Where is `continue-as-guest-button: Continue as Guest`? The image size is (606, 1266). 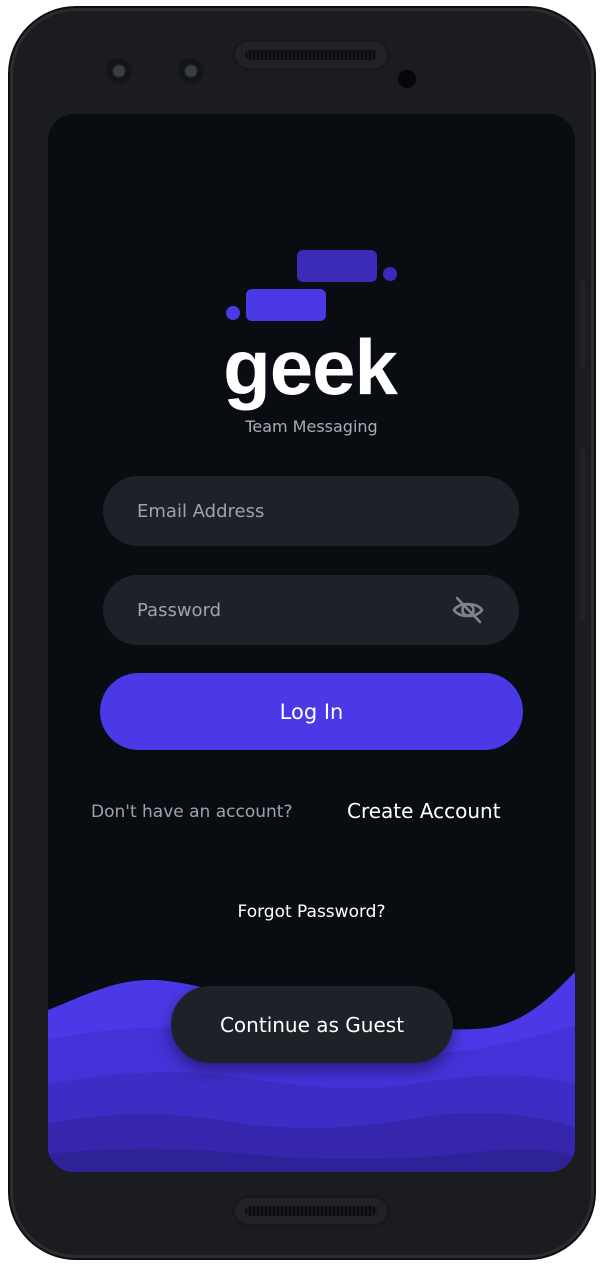 continue-as-guest-button: Continue as Guest is located at coordinates (312, 1024).